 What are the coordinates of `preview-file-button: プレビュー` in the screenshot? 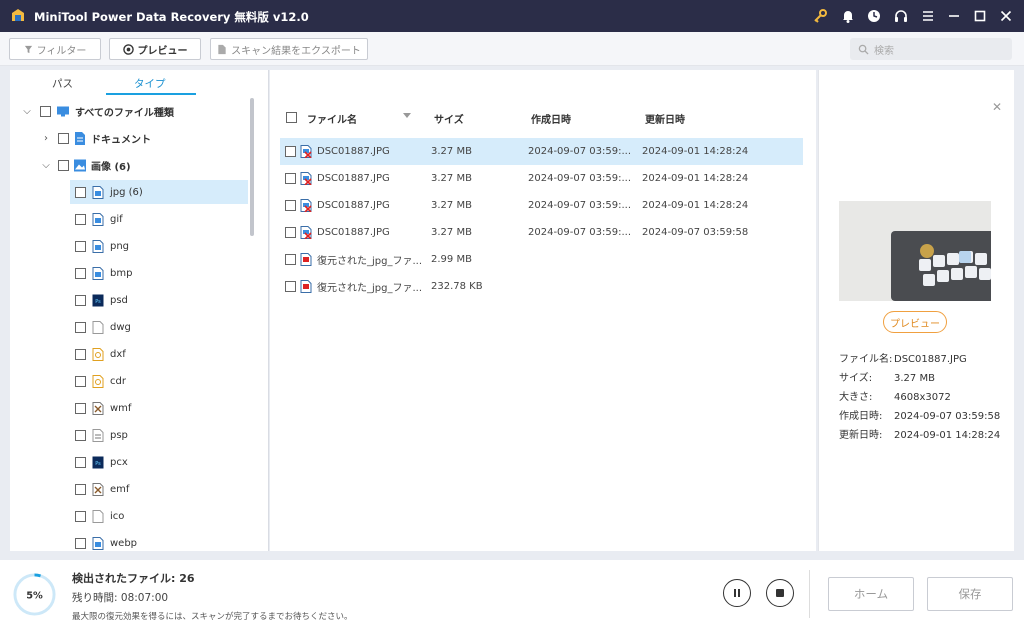 It's located at (915, 322).